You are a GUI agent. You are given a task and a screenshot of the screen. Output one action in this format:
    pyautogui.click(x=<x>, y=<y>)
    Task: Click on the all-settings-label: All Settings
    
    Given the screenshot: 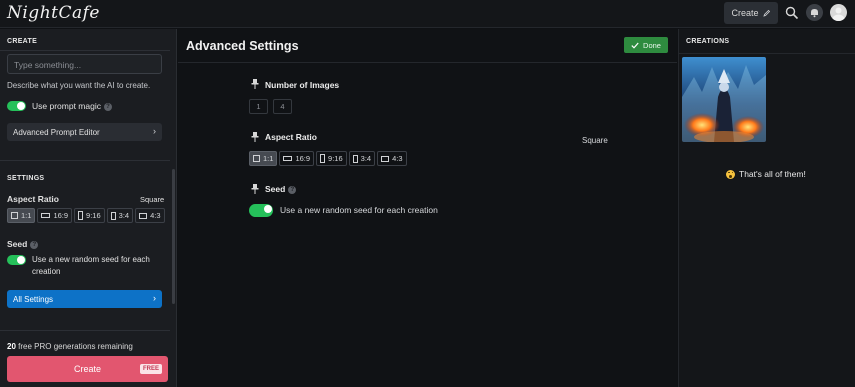 What is the action you would take?
    pyautogui.click(x=33, y=299)
    